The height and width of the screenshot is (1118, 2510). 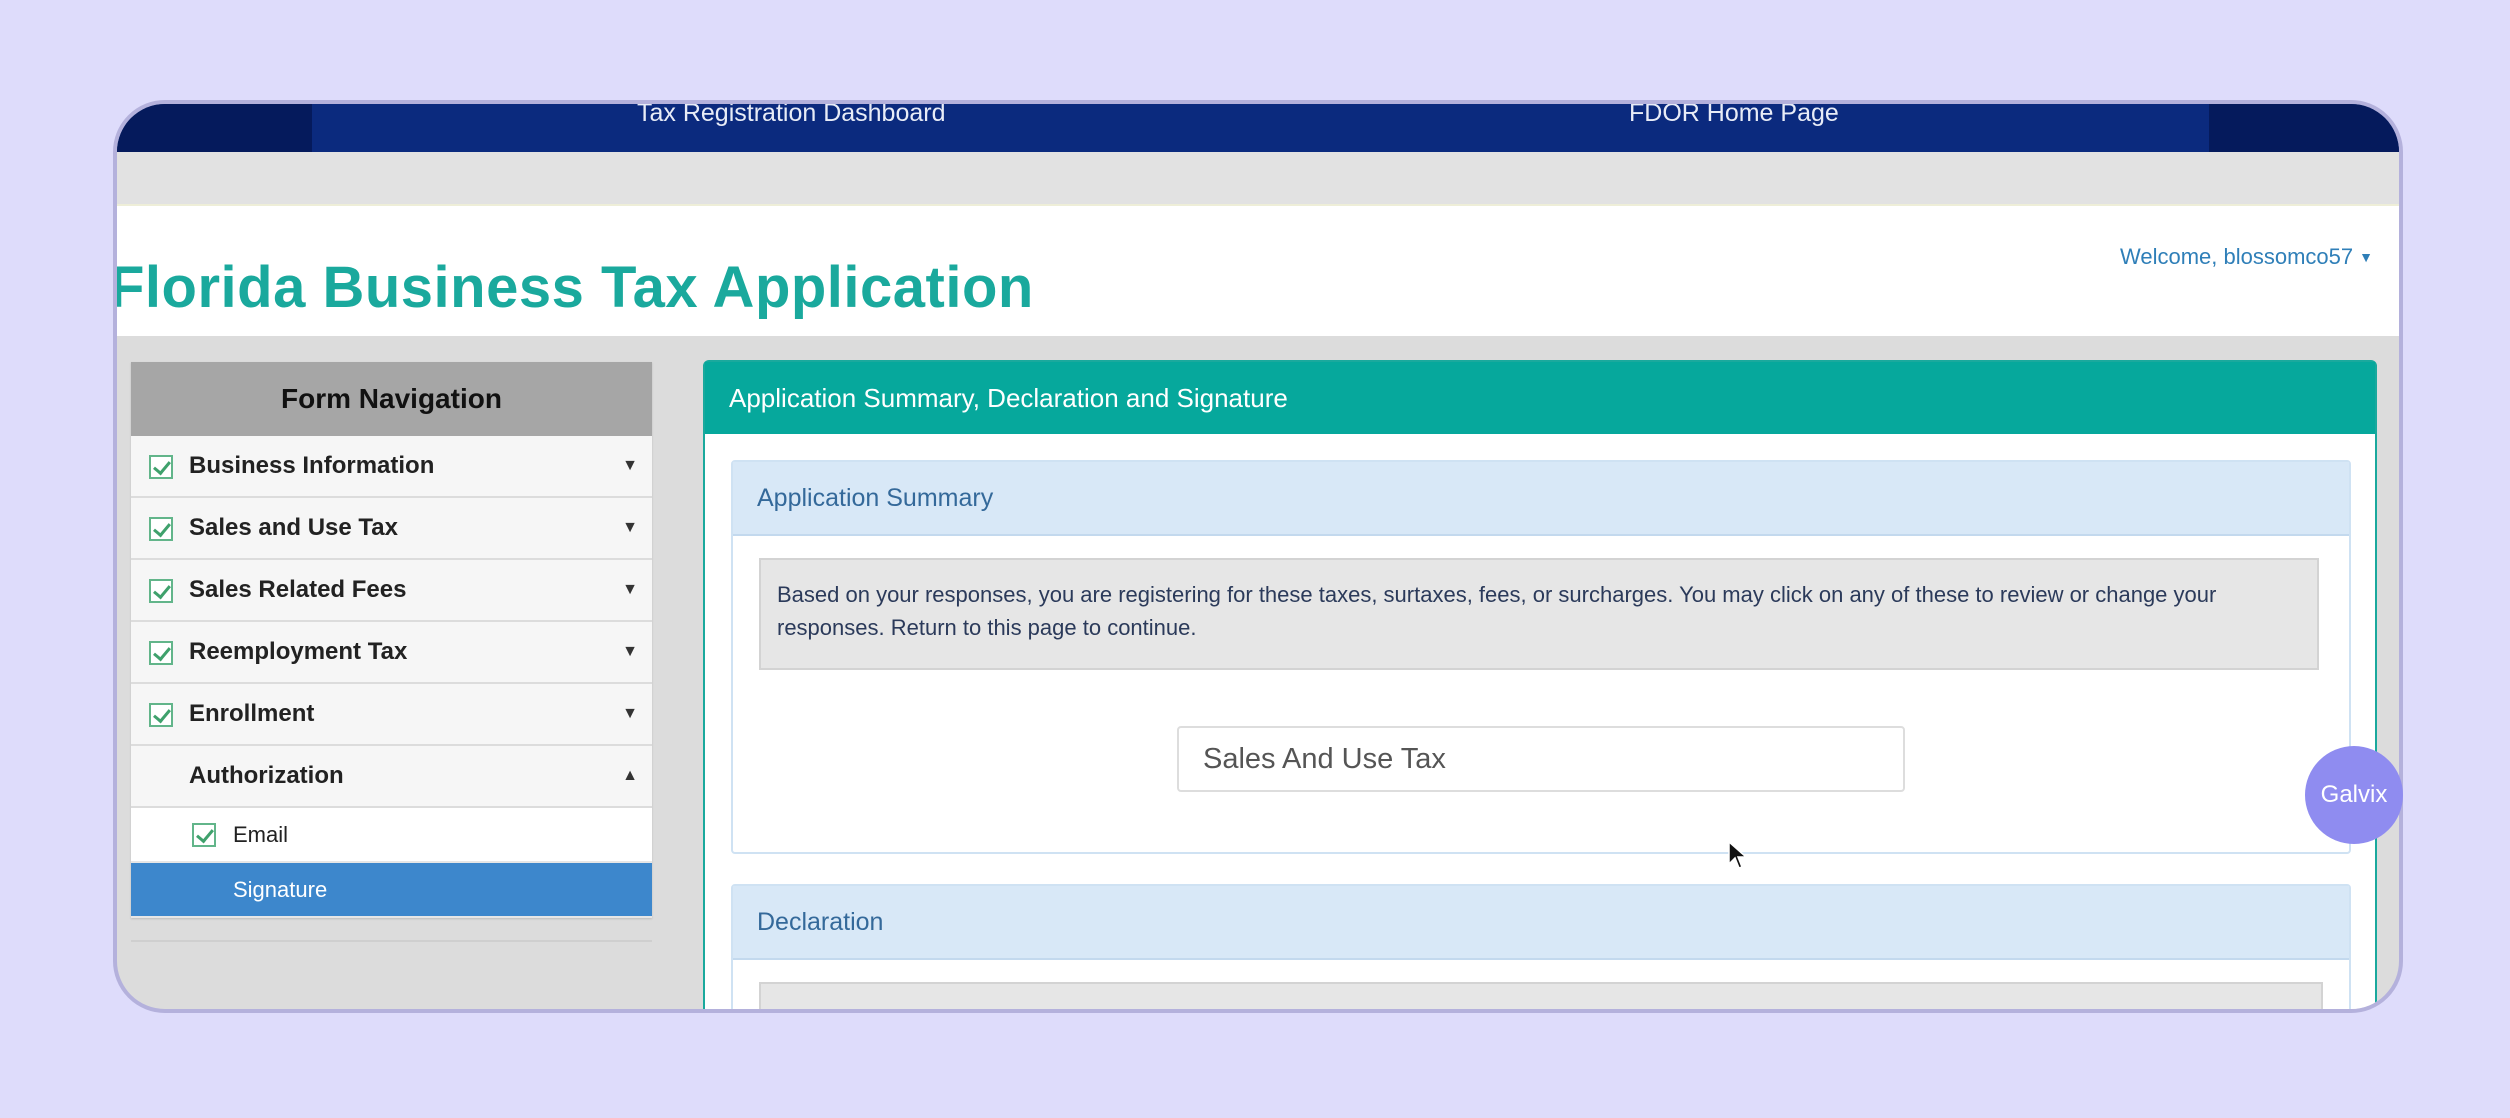 I want to click on declaration-panel: Declaration, so click(x=1541, y=946).